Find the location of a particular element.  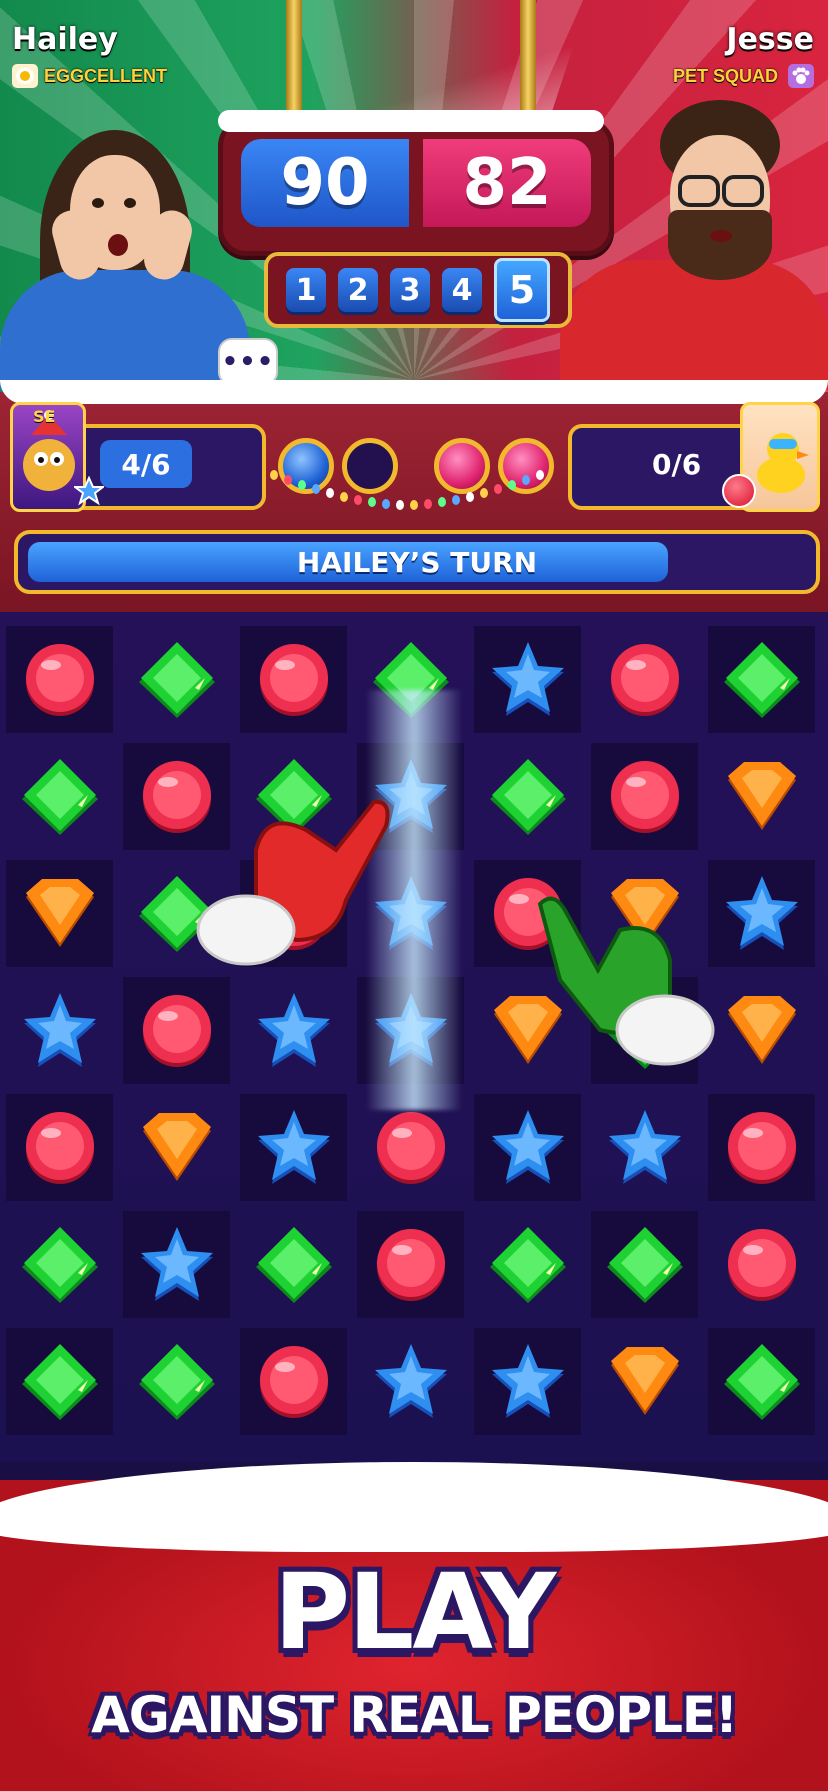

player-left-team: EGGCELLENT is located at coordinates (106, 76).